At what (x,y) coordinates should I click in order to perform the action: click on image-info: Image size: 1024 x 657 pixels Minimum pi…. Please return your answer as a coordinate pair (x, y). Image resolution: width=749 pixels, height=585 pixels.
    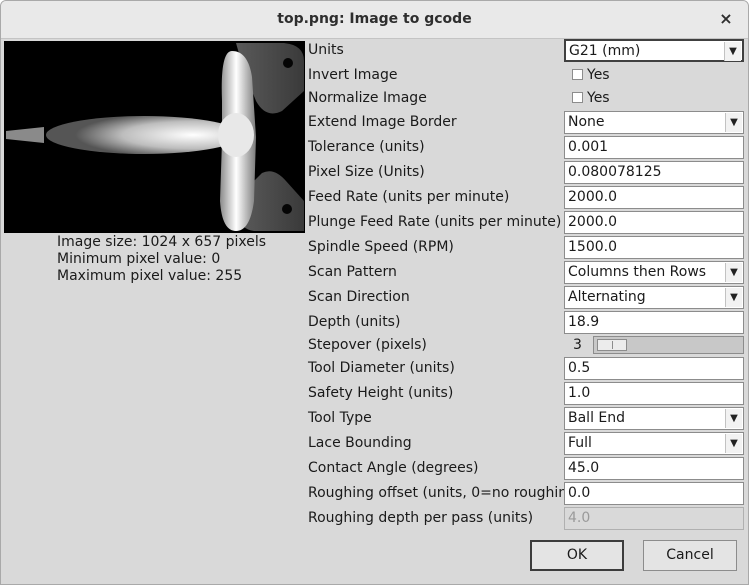
    Looking at the image, I should click on (161, 259).